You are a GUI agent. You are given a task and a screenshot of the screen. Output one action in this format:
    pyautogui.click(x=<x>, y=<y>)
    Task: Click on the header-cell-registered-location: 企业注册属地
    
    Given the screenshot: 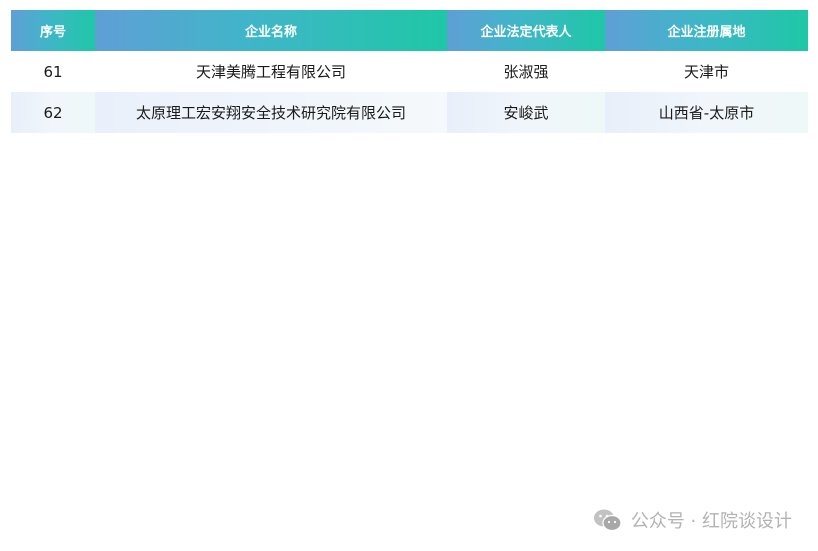 What is the action you would take?
    pyautogui.click(x=706, y=30)
    